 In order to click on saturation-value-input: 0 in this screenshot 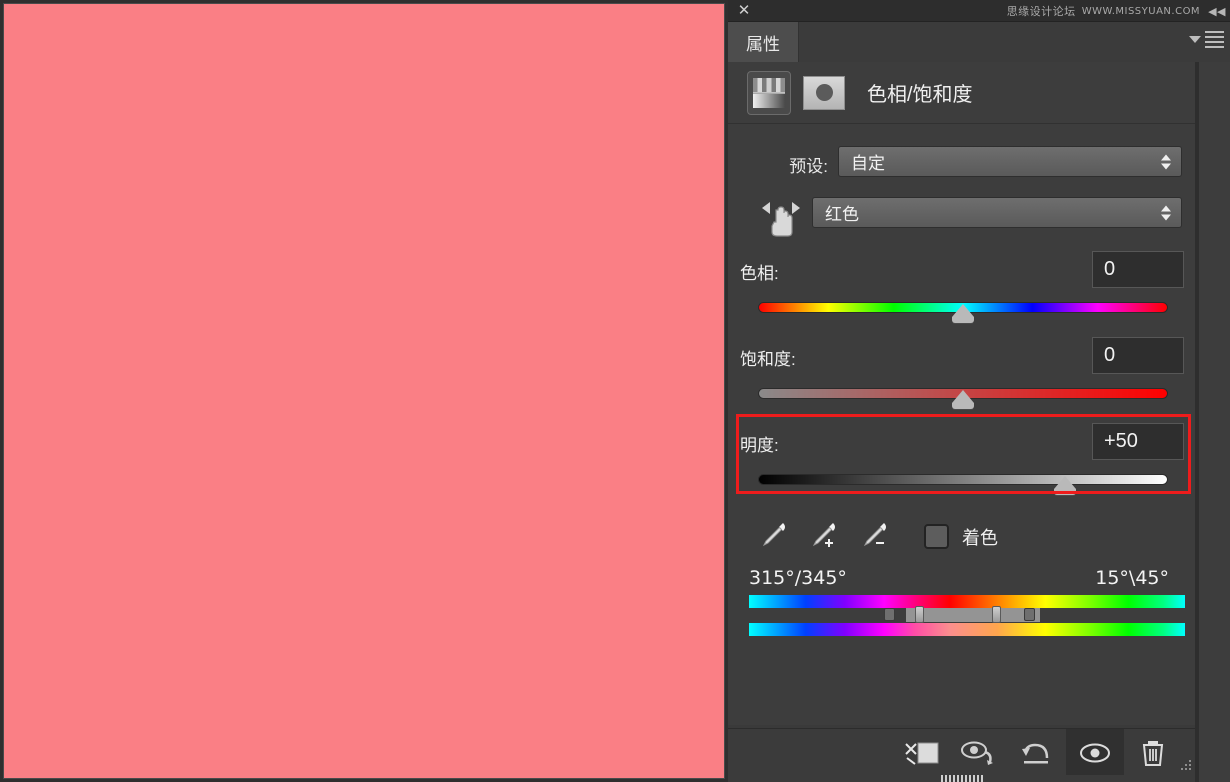, I will do `click(1138, 355)`.